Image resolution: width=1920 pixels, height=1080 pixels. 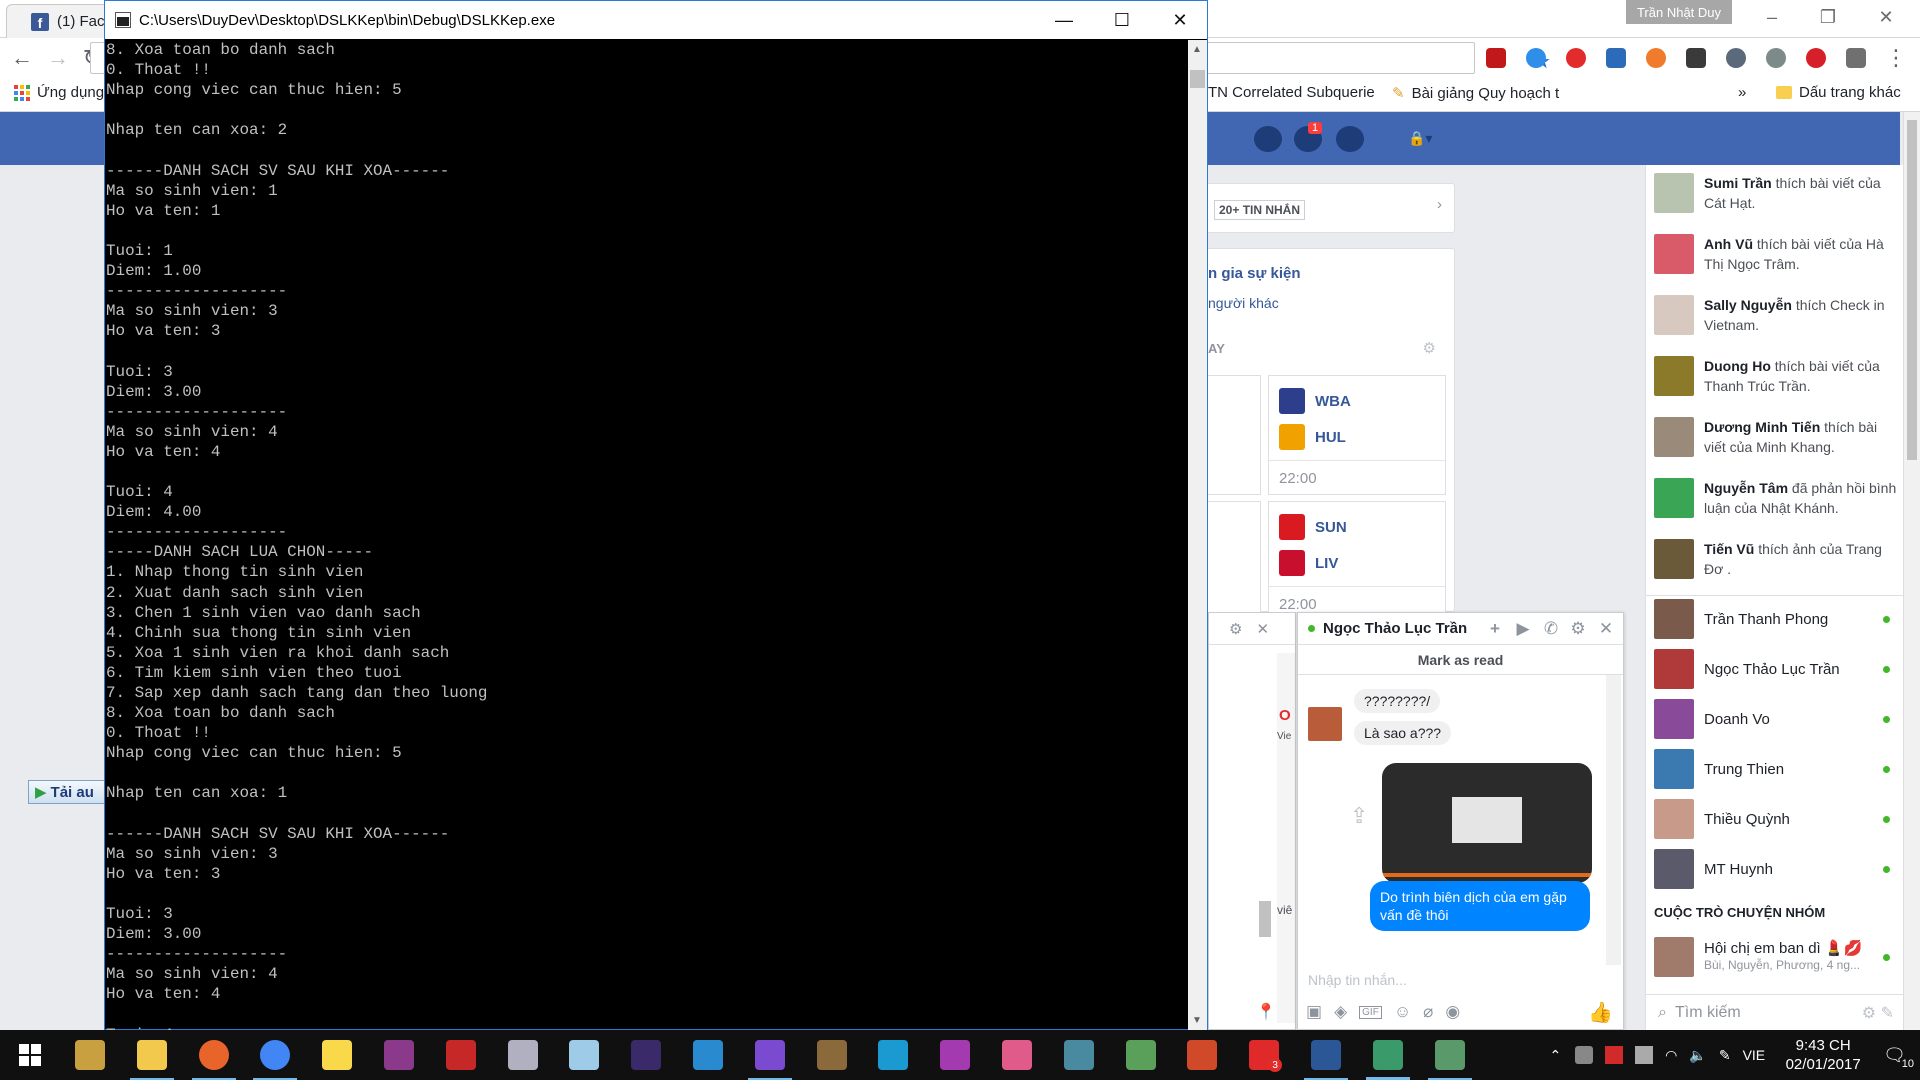 I want to click on volume-icon: 🔈, so click(x=1697, y=1055).